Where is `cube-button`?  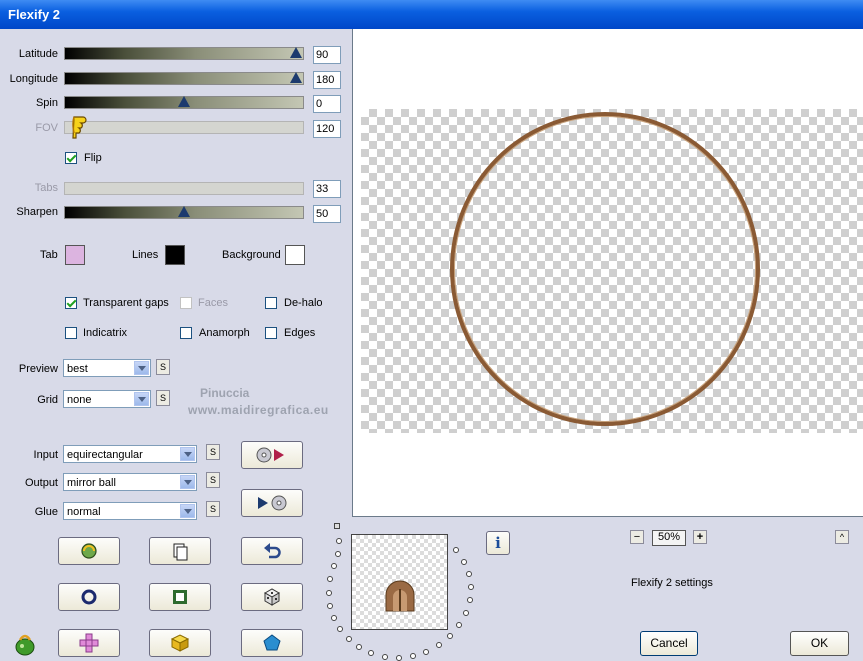
cube-button is located at coordinates (180, 643).